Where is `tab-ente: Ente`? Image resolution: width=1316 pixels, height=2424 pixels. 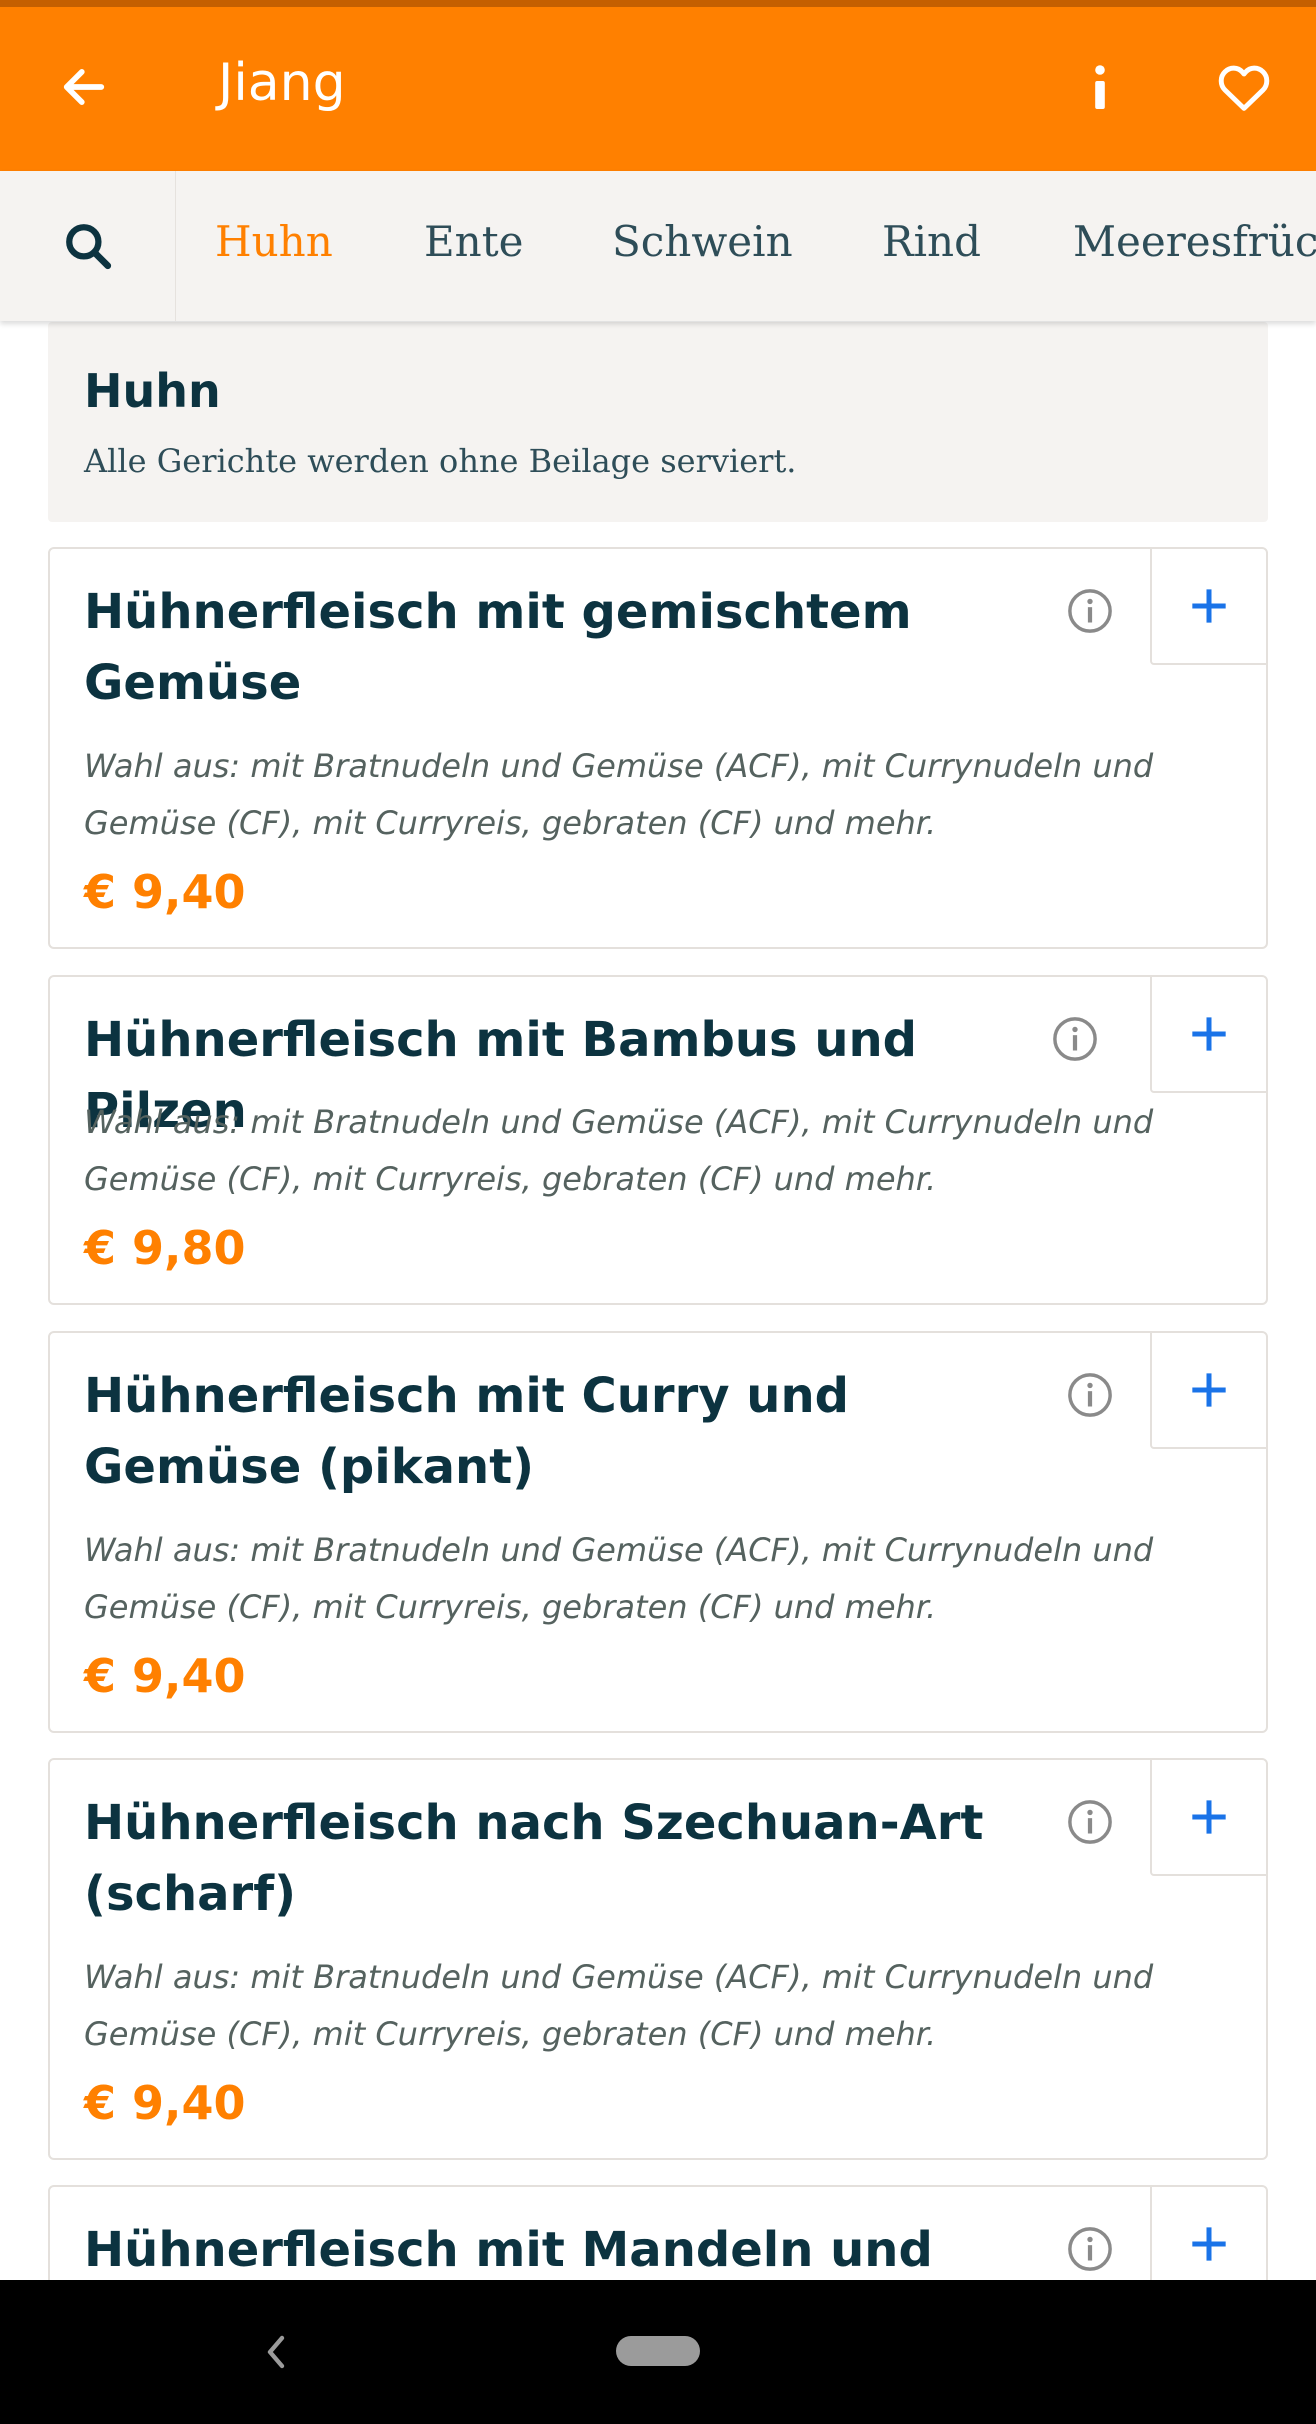
tab-ente: Ente is located at coordinates (473, 242).